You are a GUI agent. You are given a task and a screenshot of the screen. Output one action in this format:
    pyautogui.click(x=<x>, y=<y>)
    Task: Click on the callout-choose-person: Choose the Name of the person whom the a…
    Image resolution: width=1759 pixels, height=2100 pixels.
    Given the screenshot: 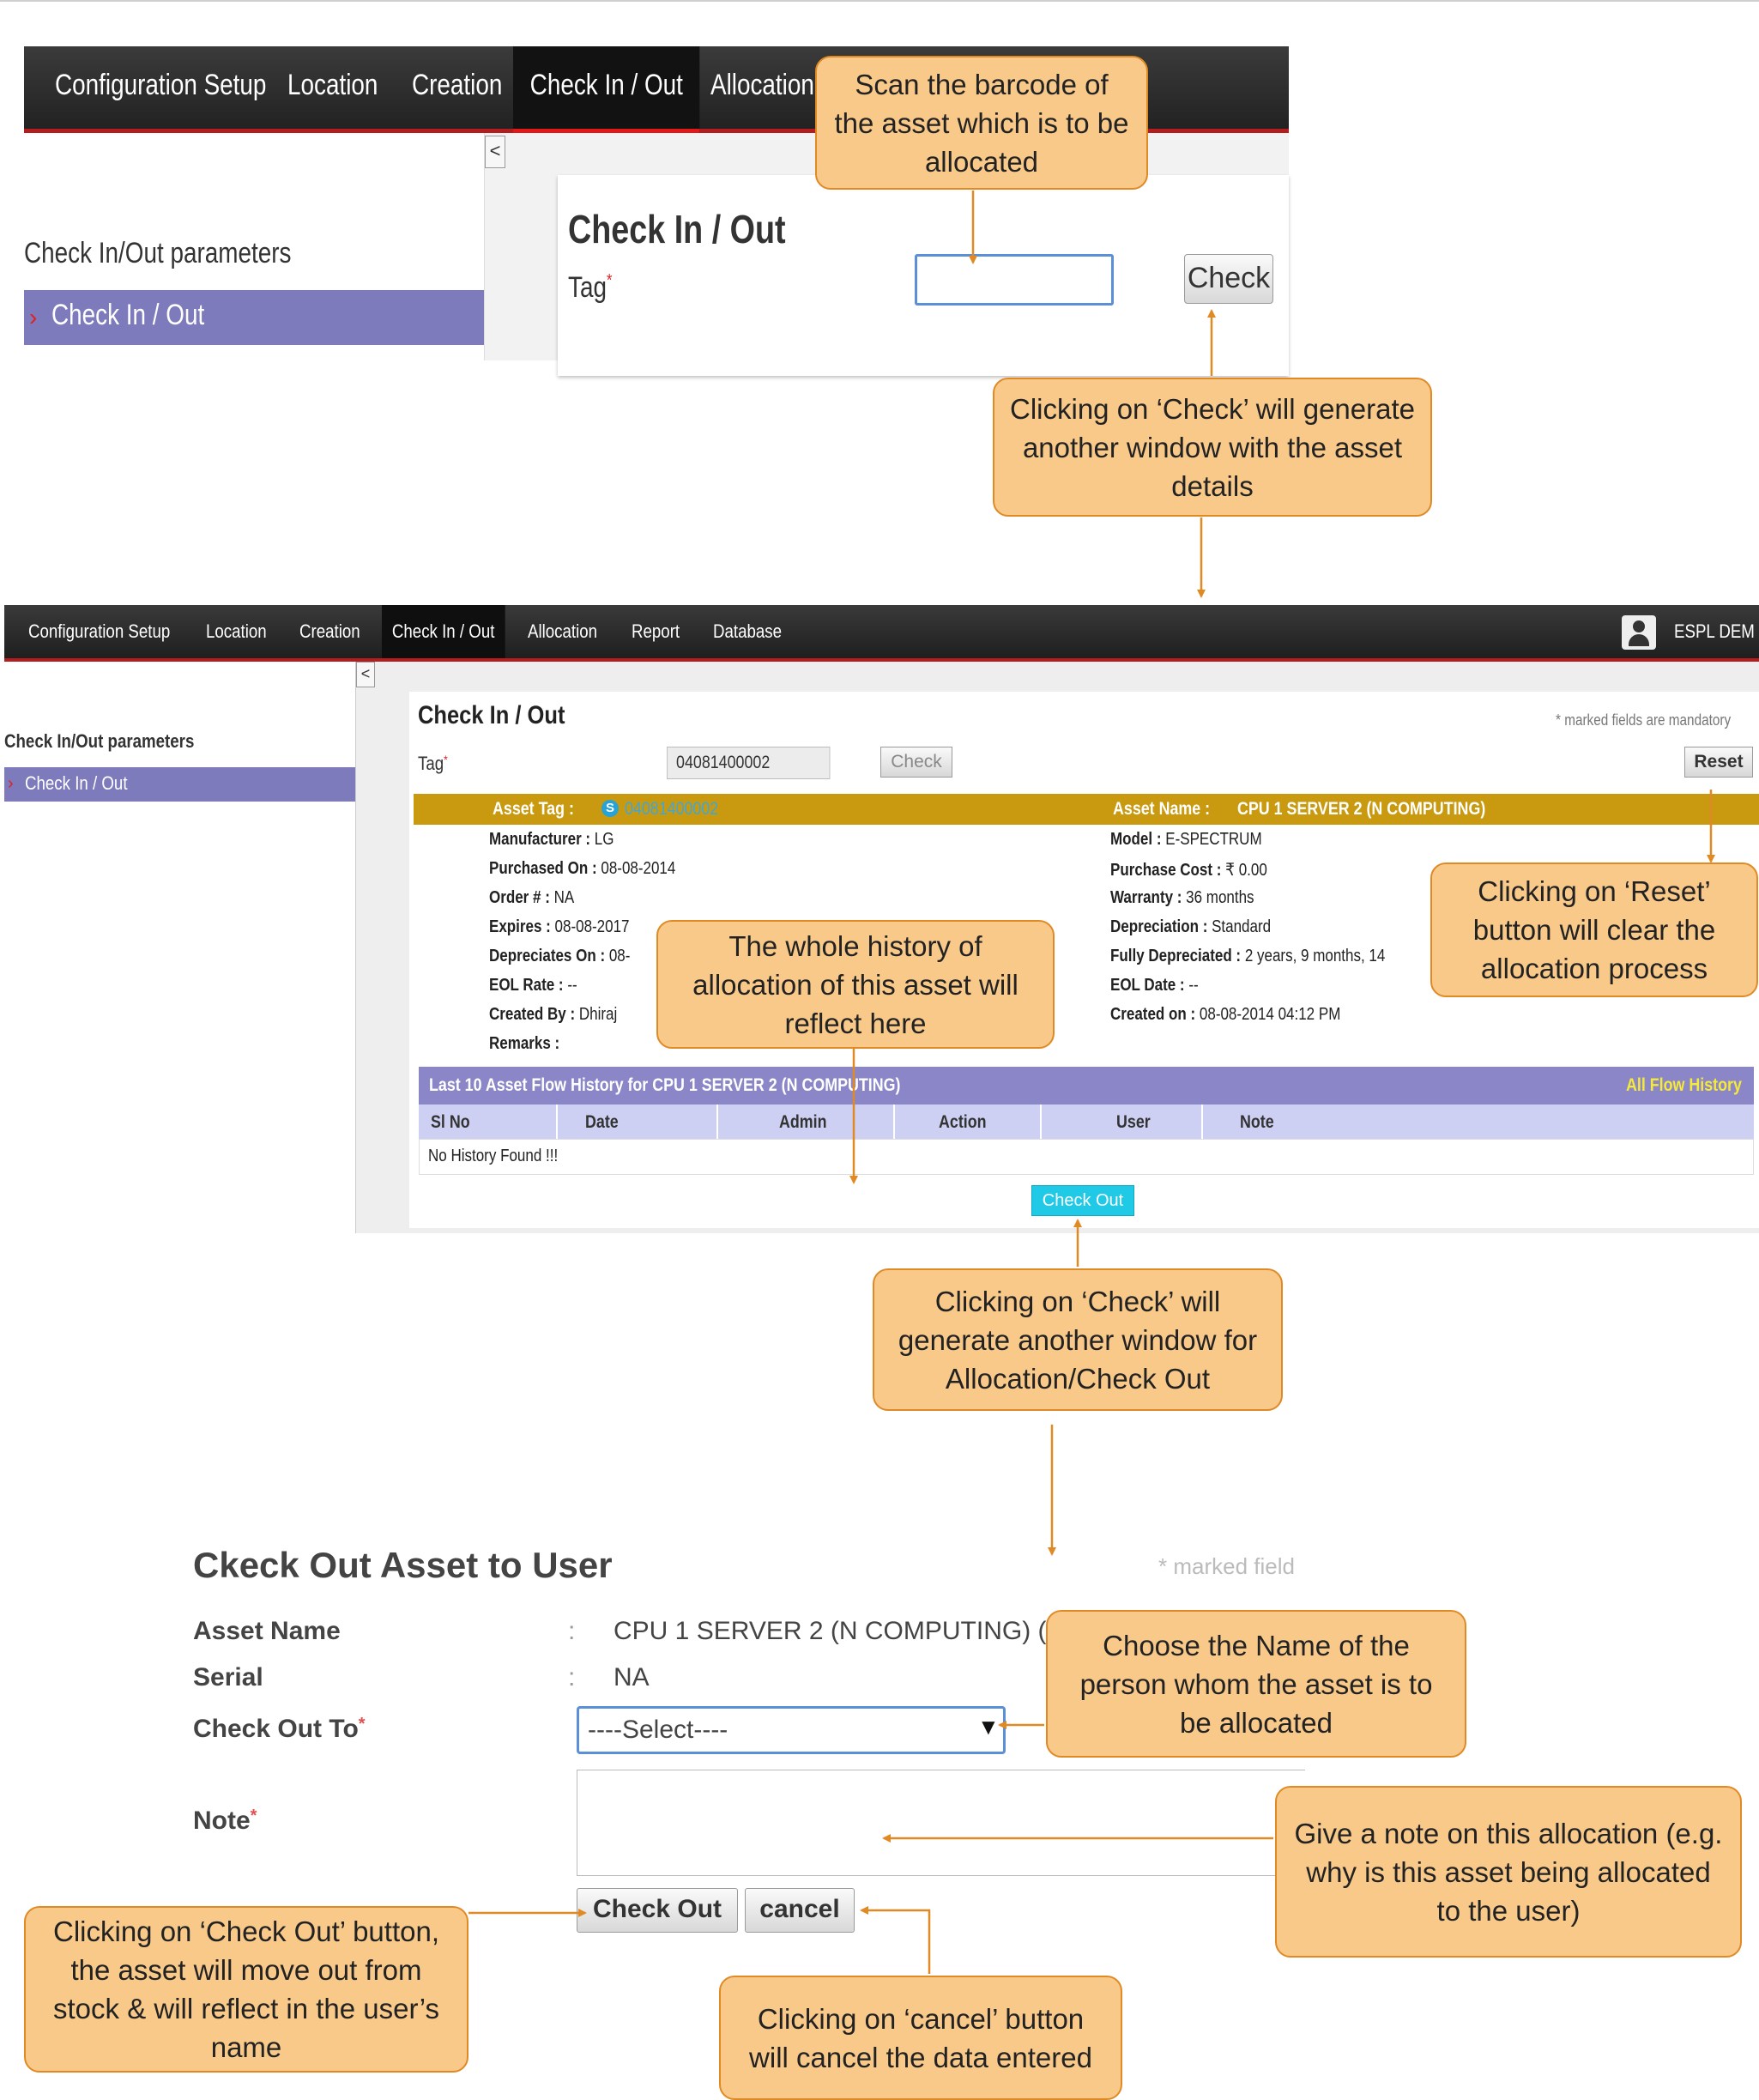 What is the action you would take?
    pyautogui.click(x=1256, y=1684)
    